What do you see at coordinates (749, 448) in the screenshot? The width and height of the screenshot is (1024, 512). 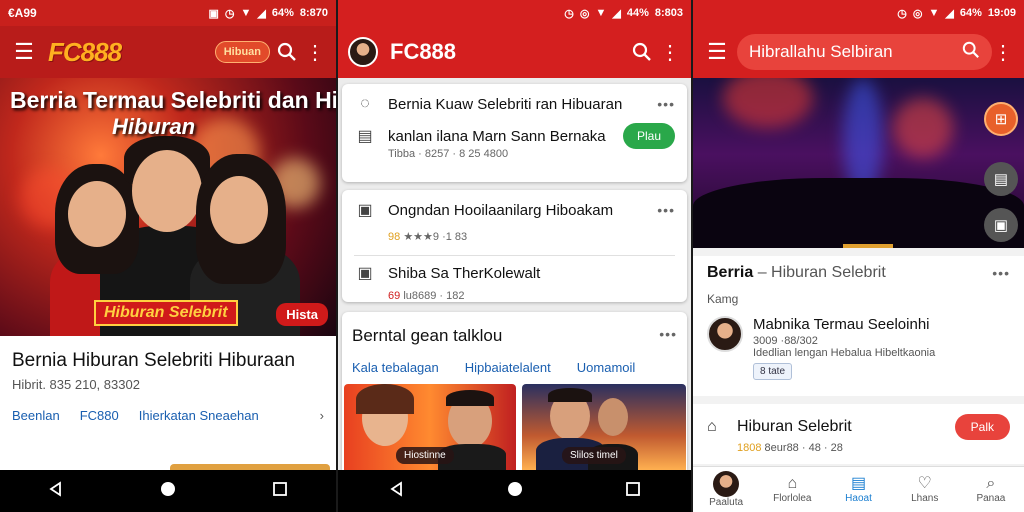 I see `meta-prefix: 1808` at bounding box center [749, 448].